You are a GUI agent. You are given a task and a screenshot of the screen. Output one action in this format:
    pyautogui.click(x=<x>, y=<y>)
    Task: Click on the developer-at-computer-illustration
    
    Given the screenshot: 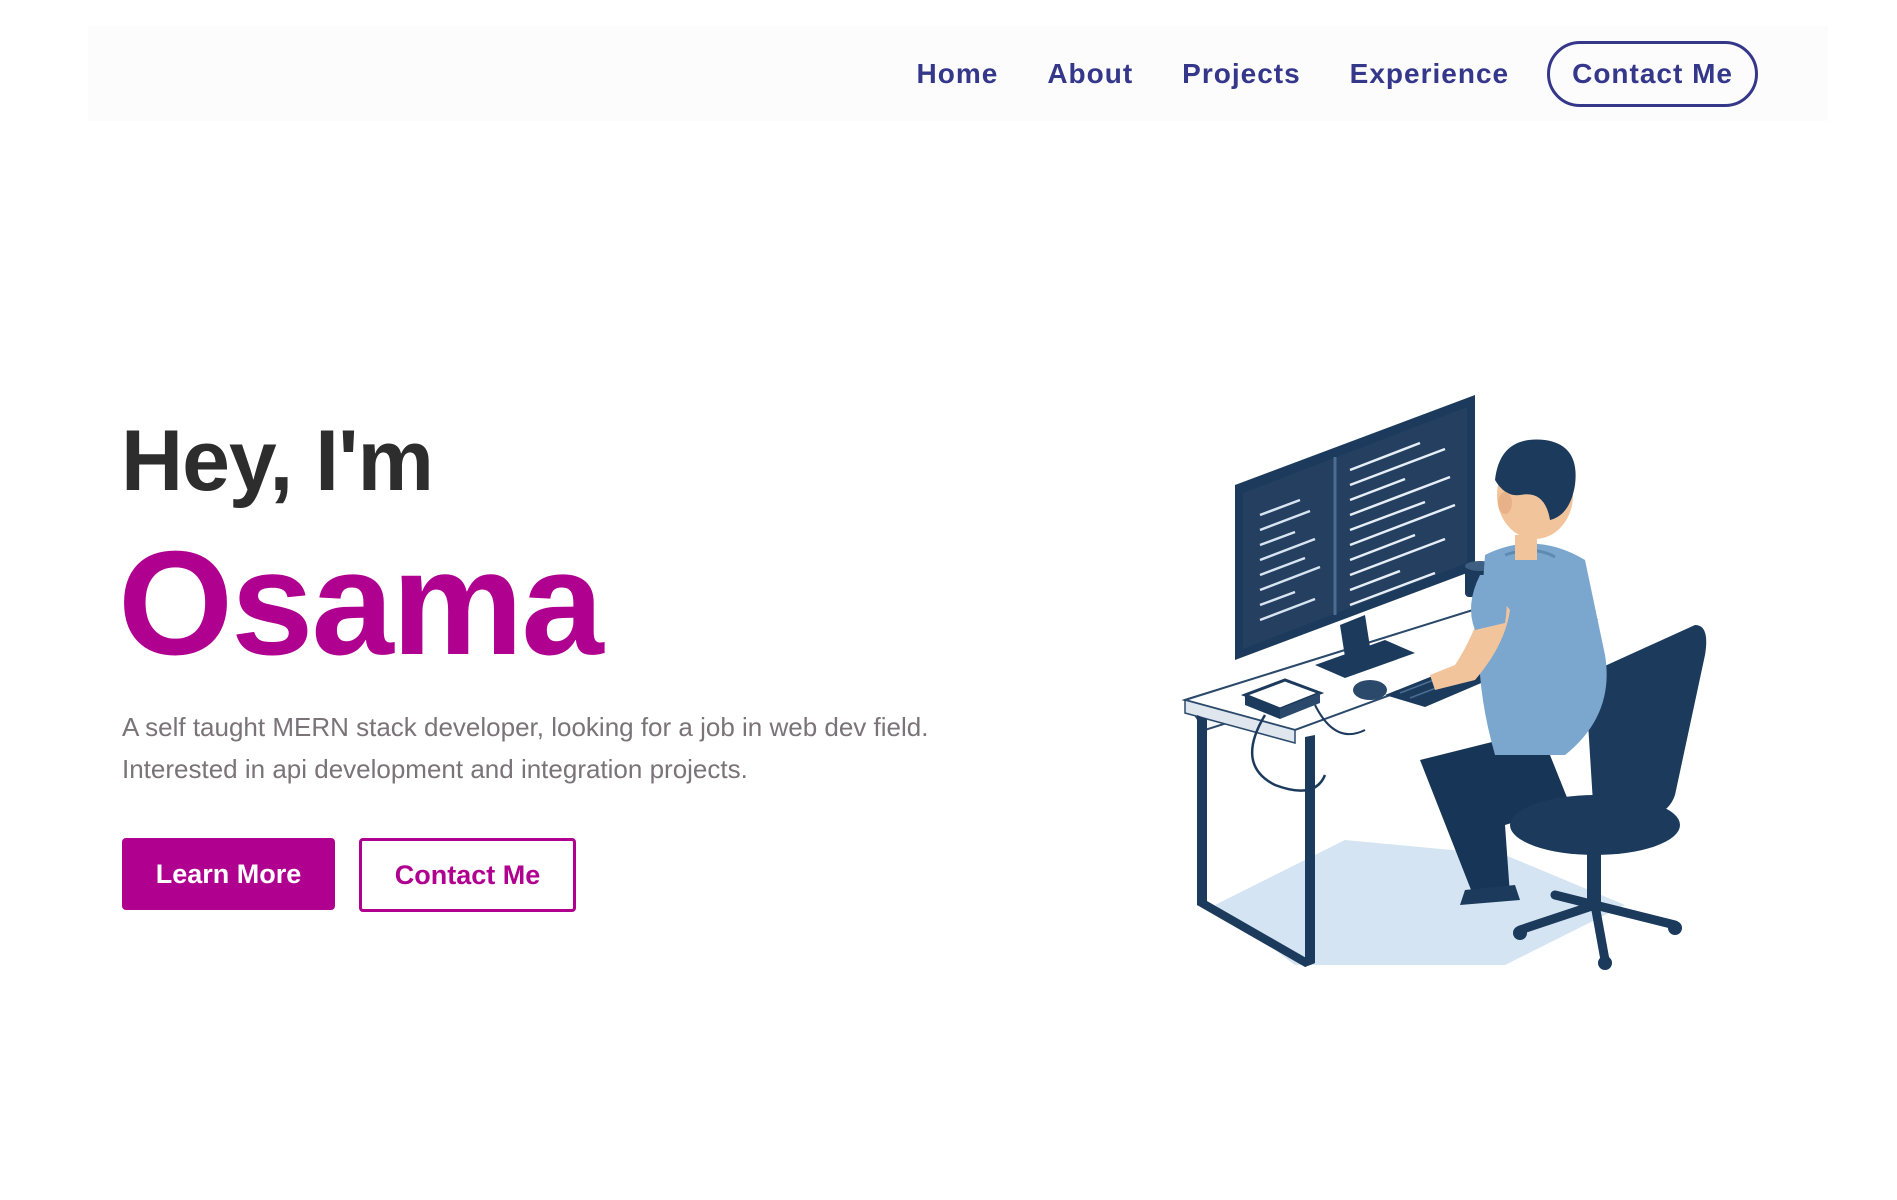 What is the action you would take?
    pyautogui.click(x=1444, y=682)
    